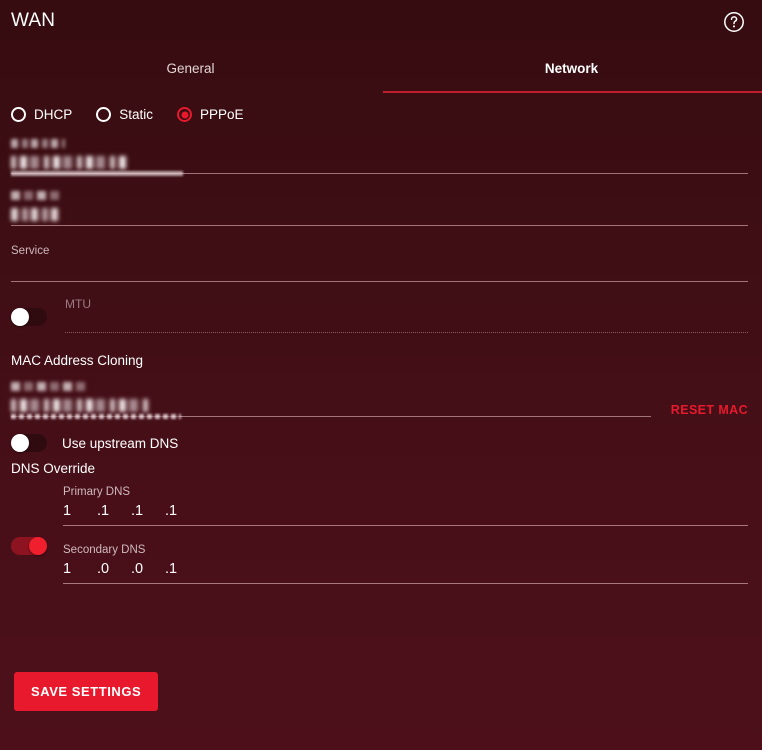 The height and width of the screenshot is (750, 762). I want to click on dns-override-heading: DNS Override, so click(53, 468).